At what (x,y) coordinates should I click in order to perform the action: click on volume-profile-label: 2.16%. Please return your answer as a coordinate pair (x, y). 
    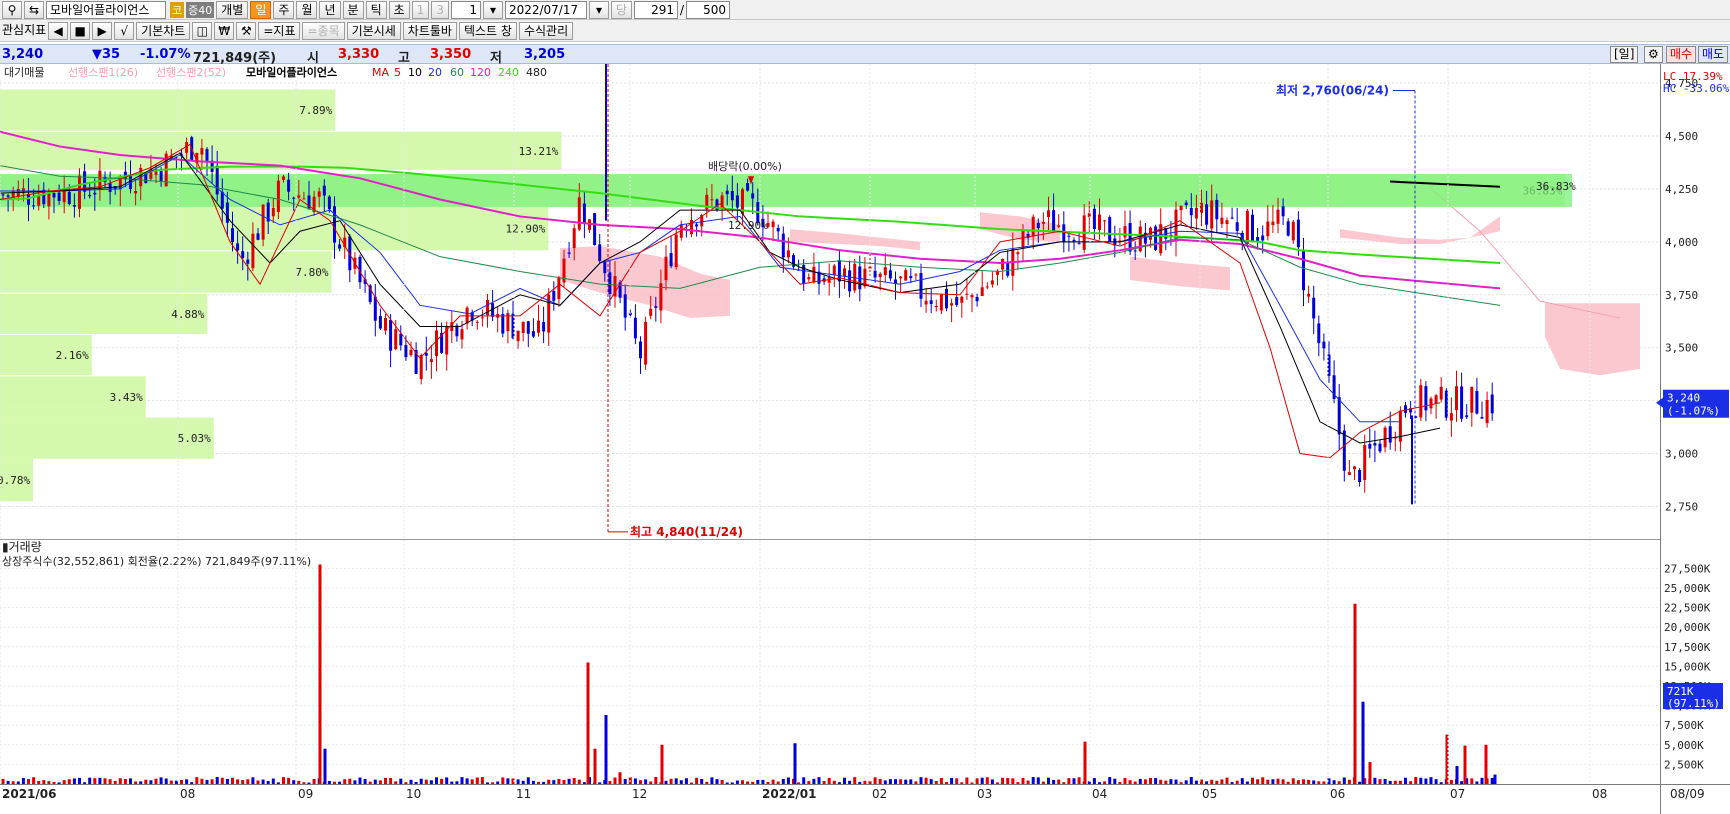
    Looking at the image, I should click on (72, 355).